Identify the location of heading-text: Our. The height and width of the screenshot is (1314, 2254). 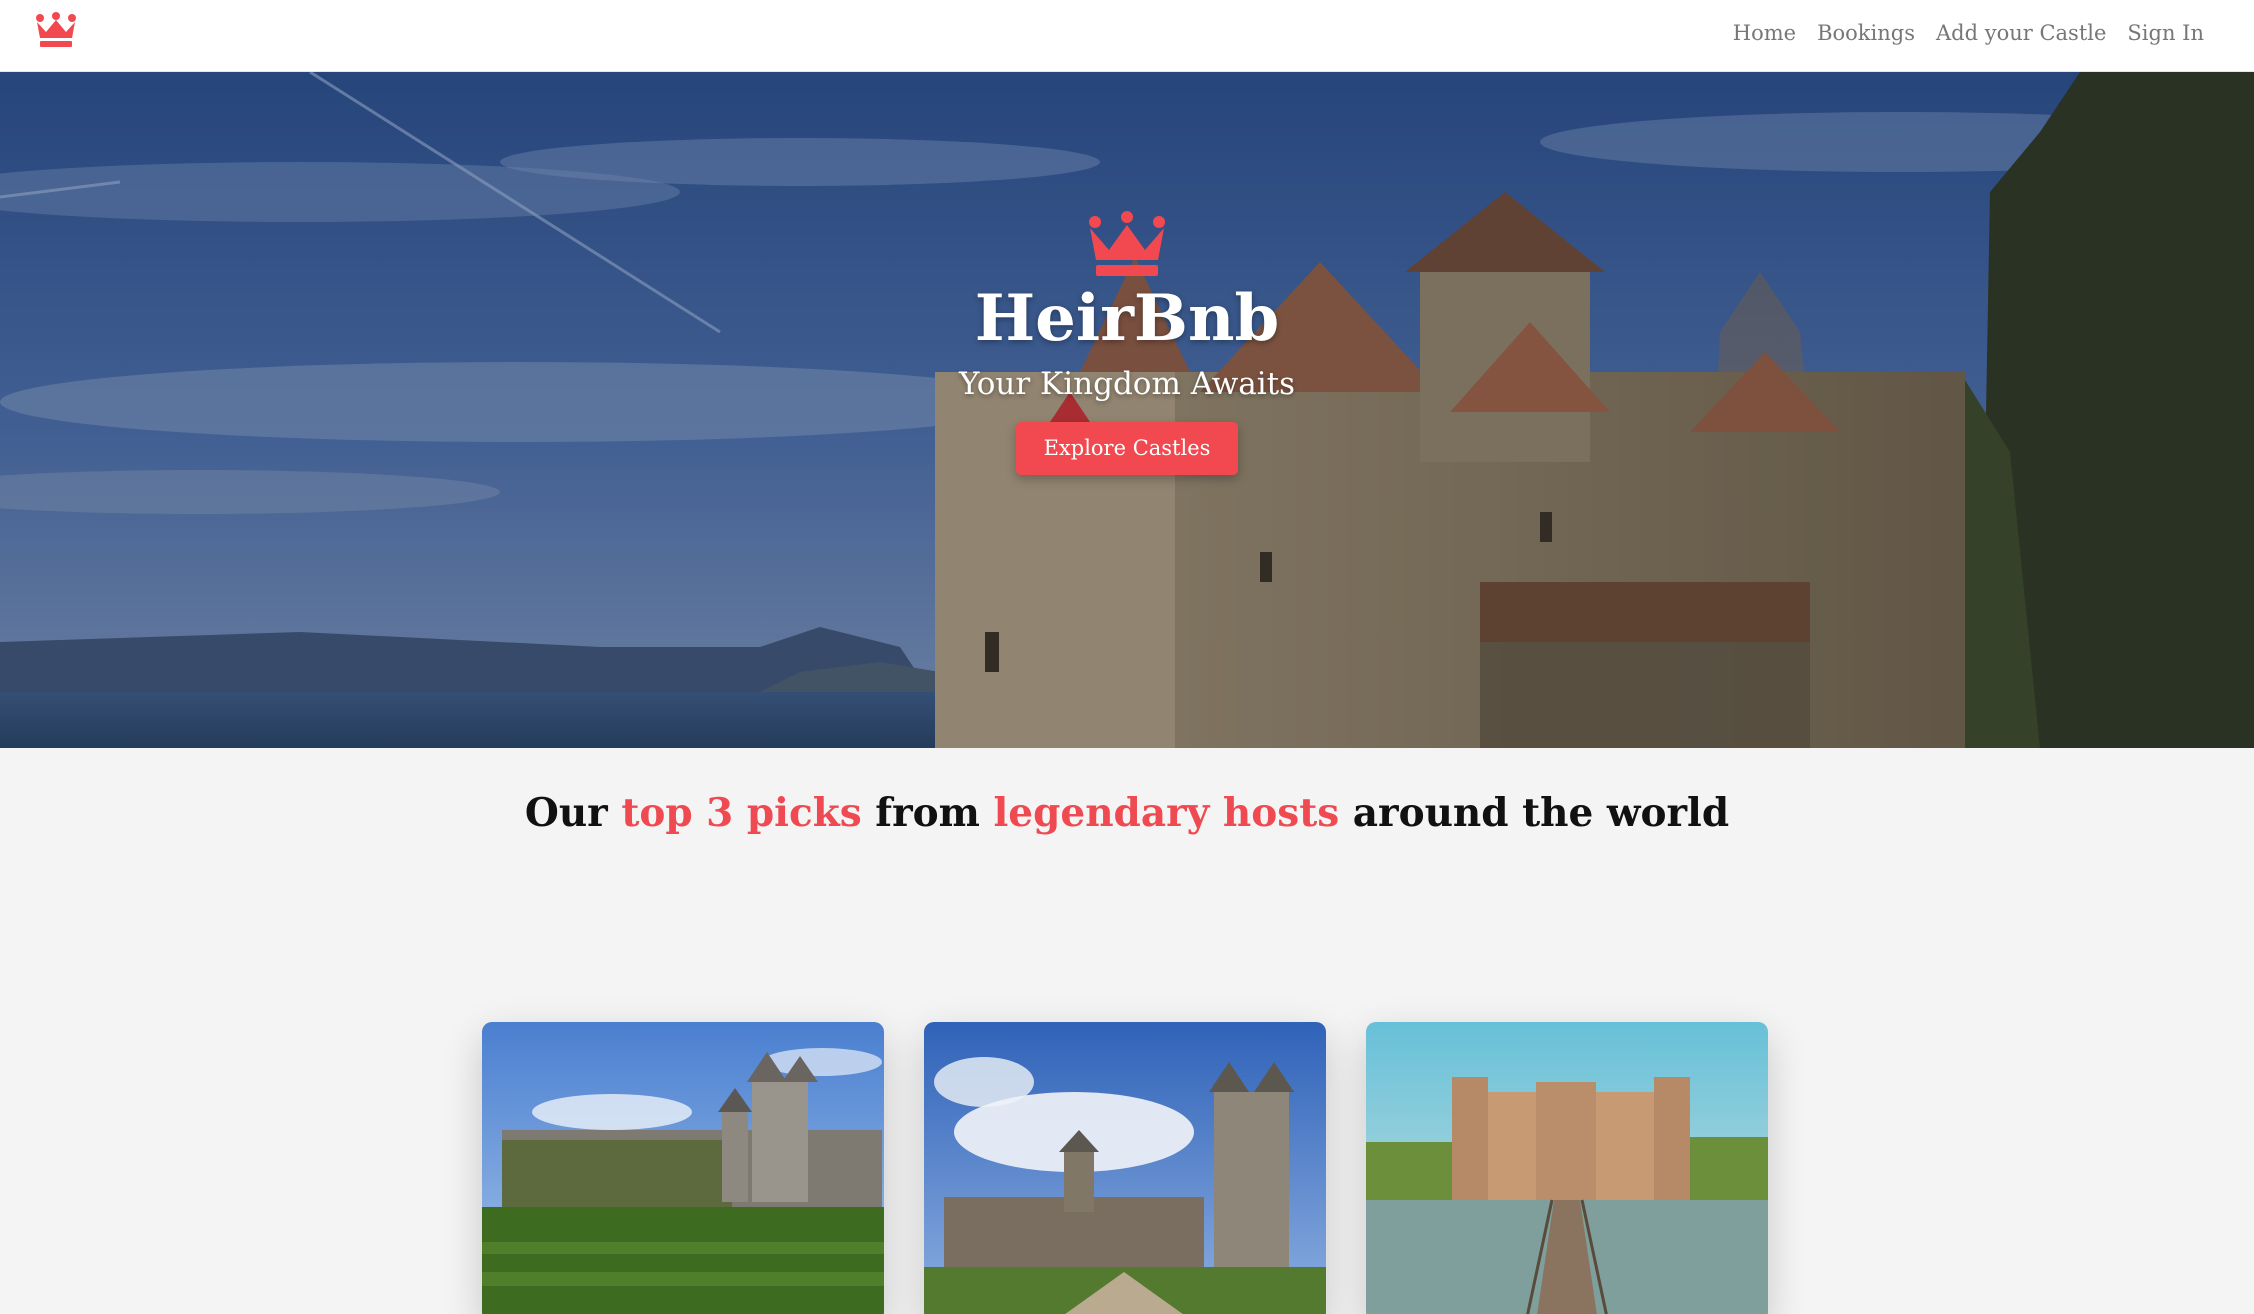
(573, 813).